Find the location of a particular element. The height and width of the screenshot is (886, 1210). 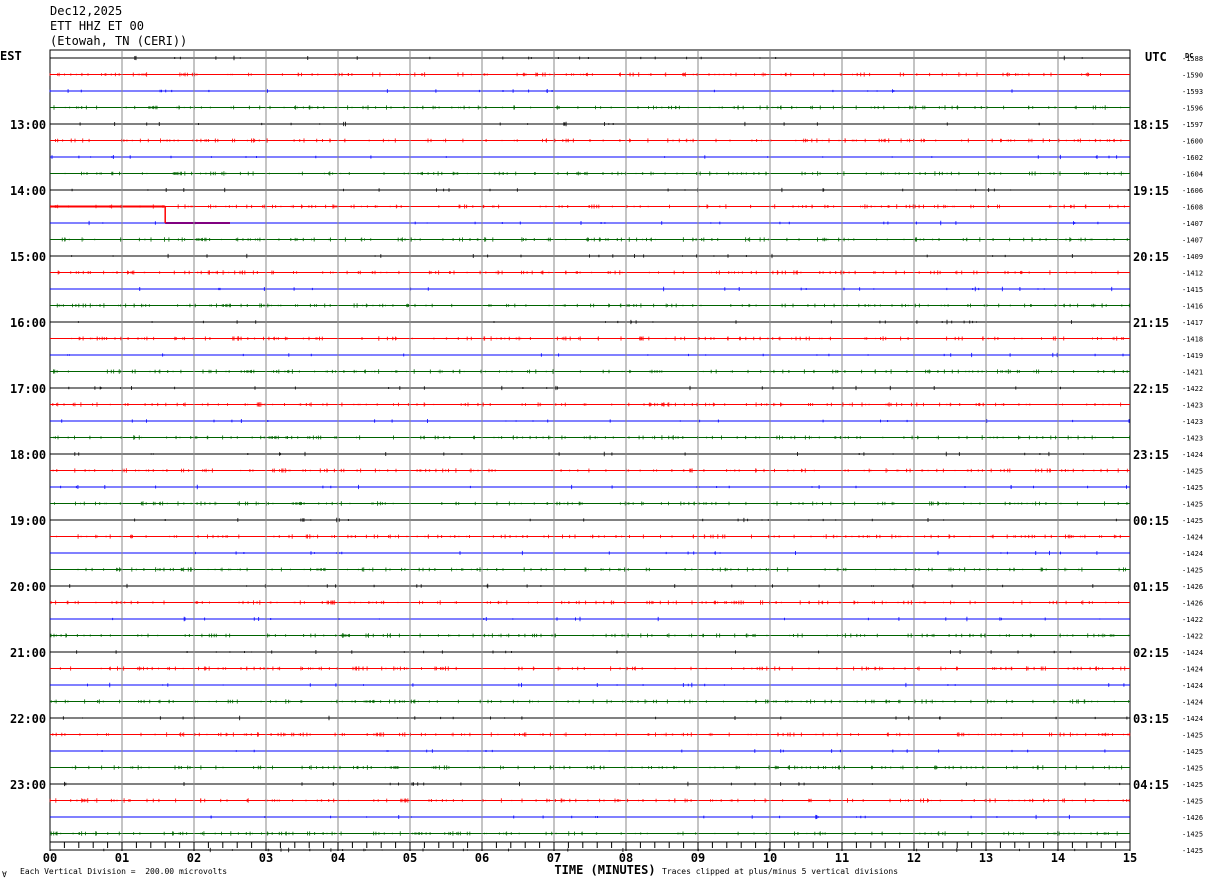

hour-label-est-6: 19:00 is located at coordinates (28, 521).